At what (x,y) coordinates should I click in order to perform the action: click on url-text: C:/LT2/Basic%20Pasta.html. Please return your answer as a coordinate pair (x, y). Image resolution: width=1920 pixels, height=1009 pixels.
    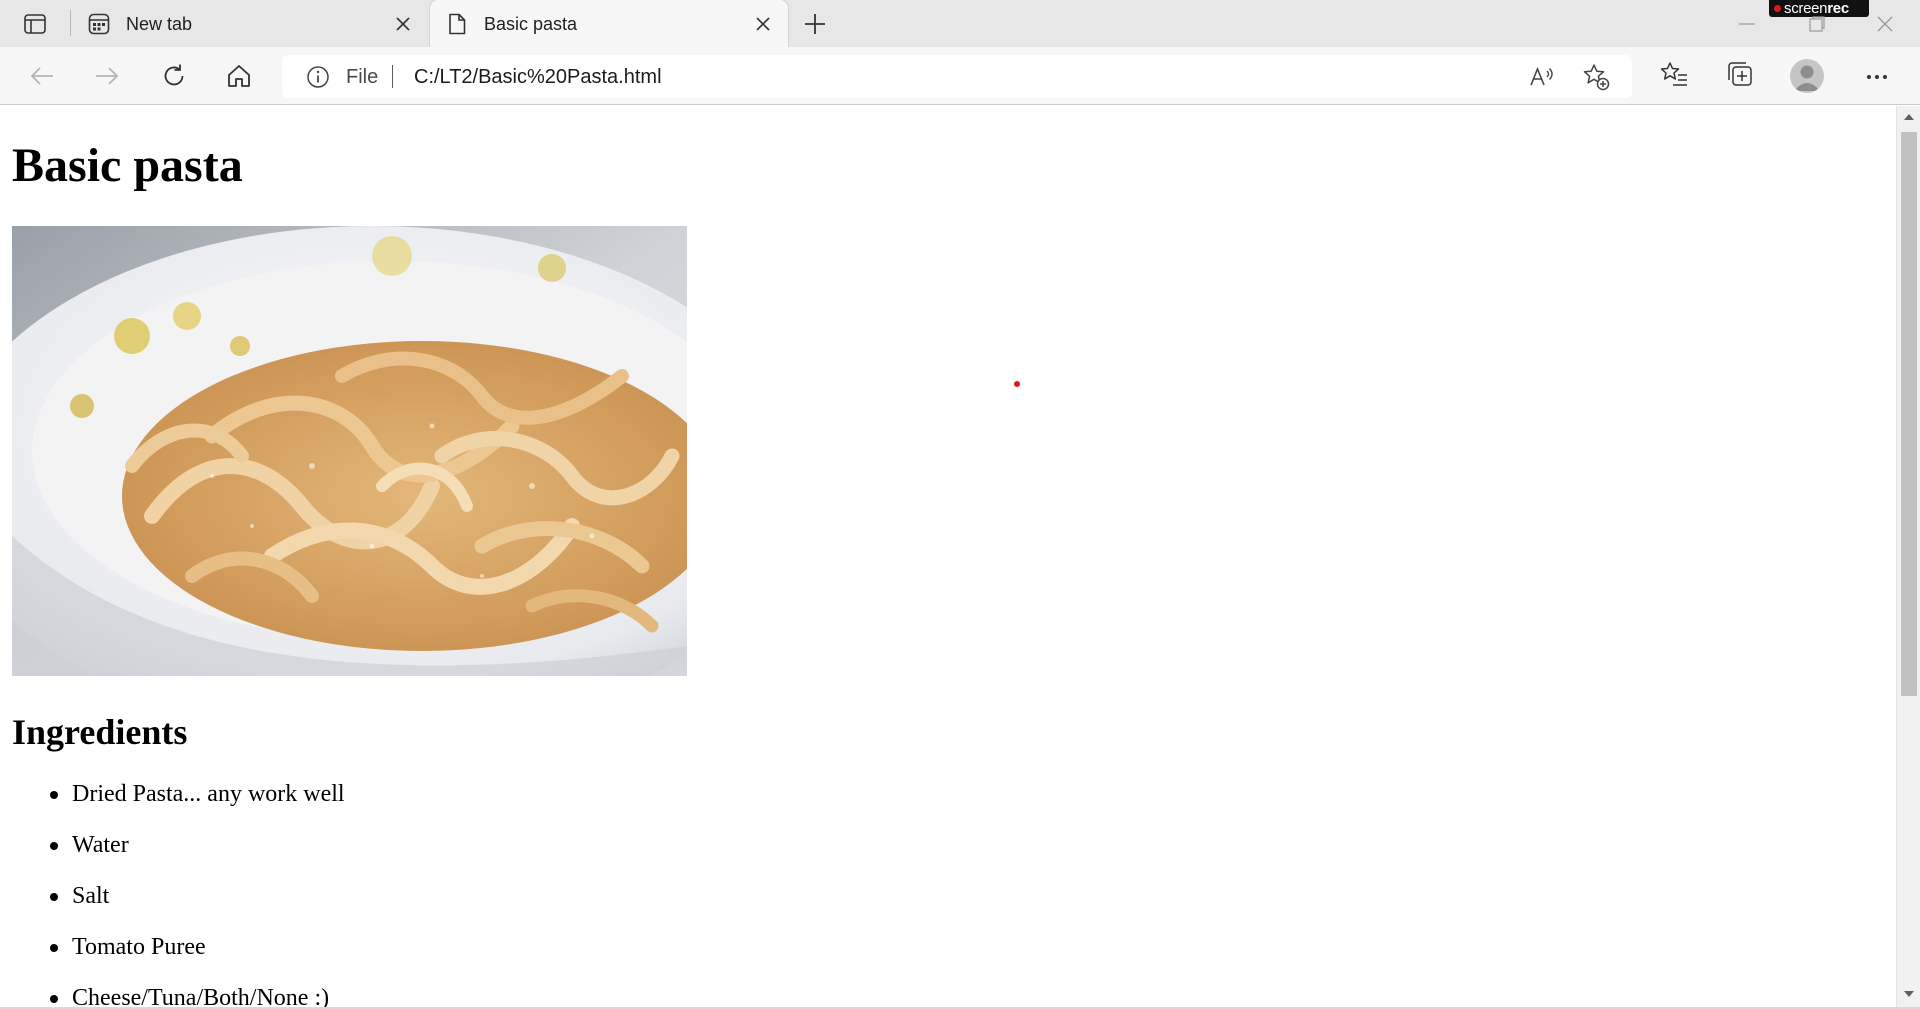
    Looking at the image, I should click on (538, 77).